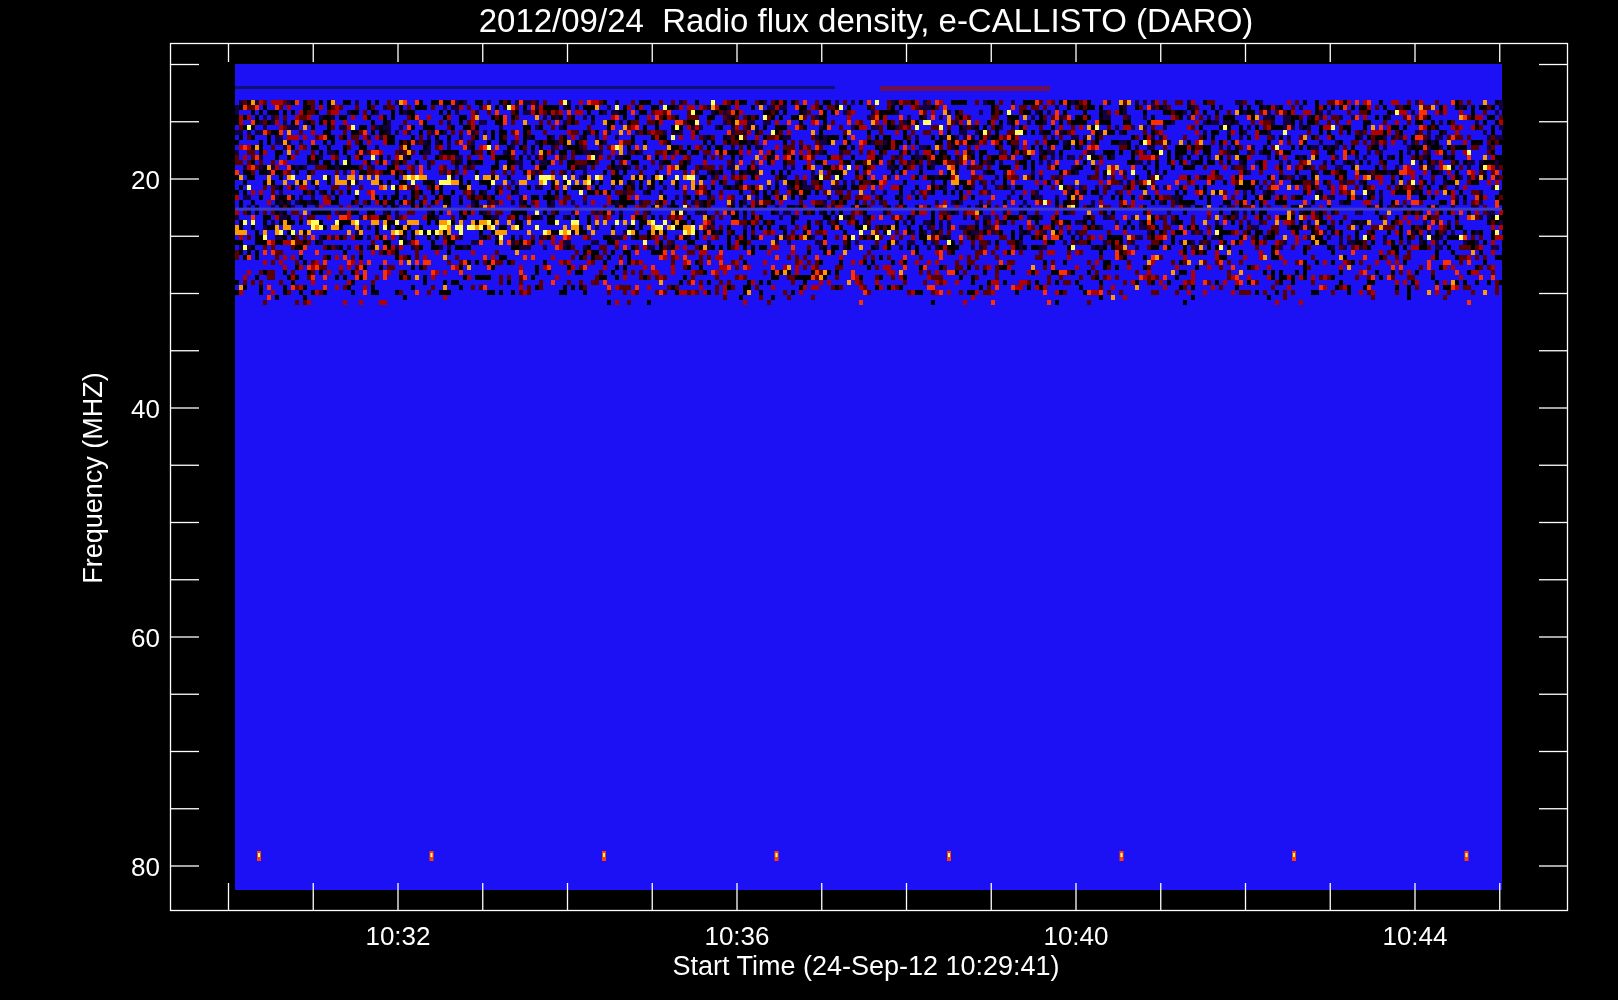 The width and height of the screenshot is (1618, 1000). What do you see at coordinates (145, 638) in the screenshot?
I see `y-tick-label: 60` at bounding box center [145, 638].